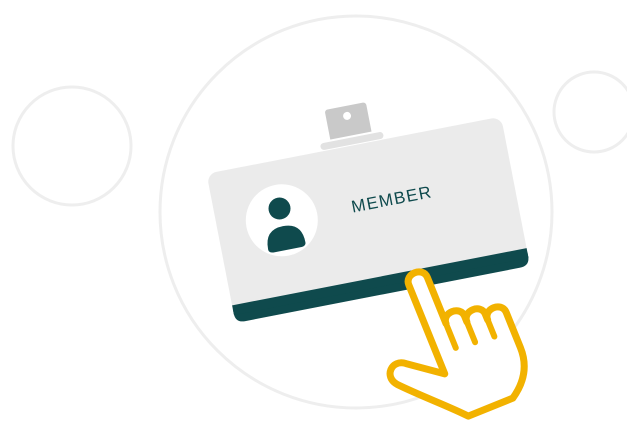 The image size is (627, 427). Describe the element at coordinates (72, 146) in the screenshot. I see `left-background-ring` at that location.